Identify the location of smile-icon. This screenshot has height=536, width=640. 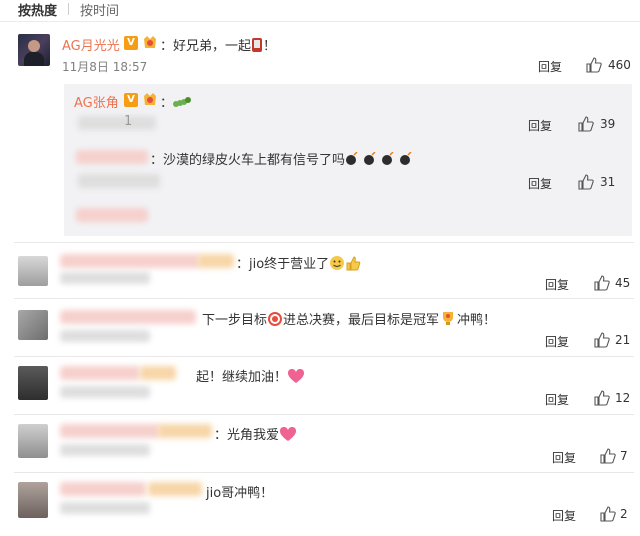
(337, 265).